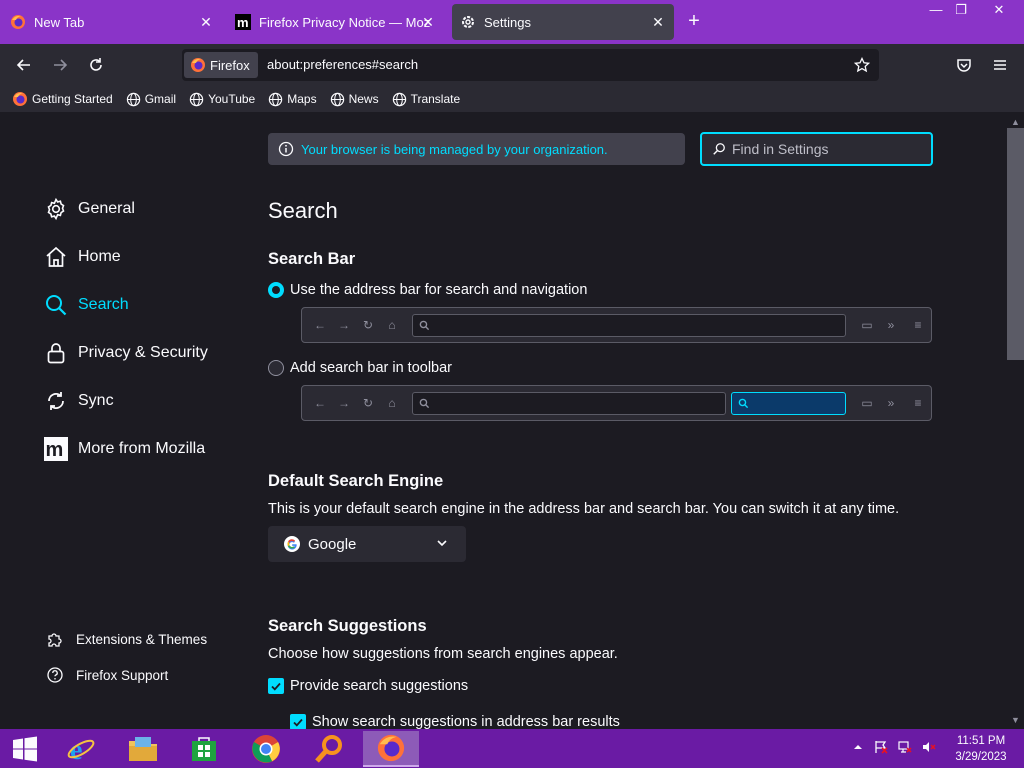 Image resolution: width=1024 pixels, height=768 pixels. Describe the element at coordinates (82, 257) in the screenshot. I see `sidebar-item-home: Home` at that location.